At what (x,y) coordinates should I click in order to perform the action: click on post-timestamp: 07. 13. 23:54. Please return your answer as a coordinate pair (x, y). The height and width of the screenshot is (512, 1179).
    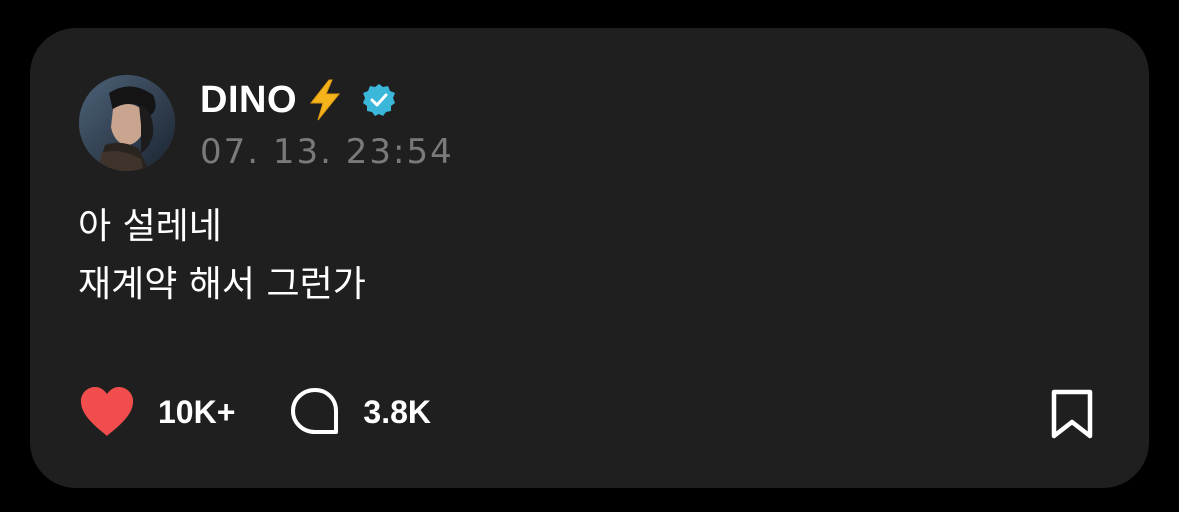
    Looking at the image, I should click on (327, 152).